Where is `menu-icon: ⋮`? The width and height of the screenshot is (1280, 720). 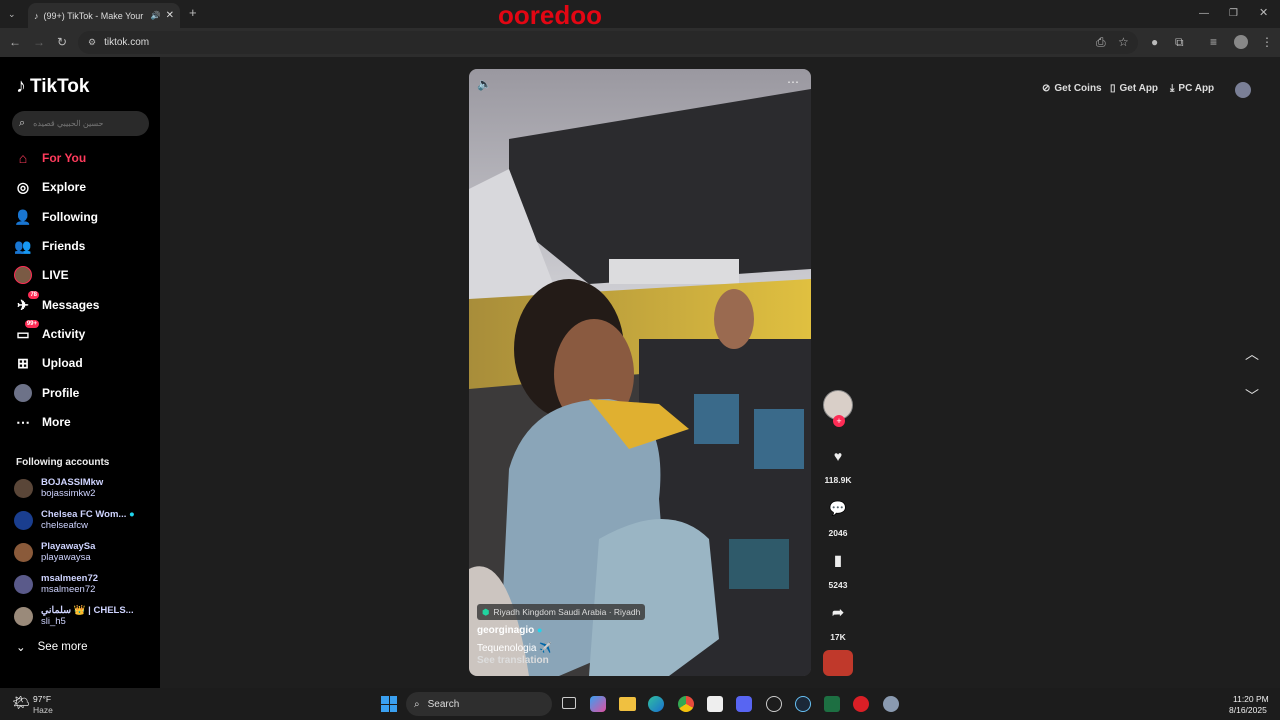
menu-icon: ⋮ is located at coordinates (1267, 42).